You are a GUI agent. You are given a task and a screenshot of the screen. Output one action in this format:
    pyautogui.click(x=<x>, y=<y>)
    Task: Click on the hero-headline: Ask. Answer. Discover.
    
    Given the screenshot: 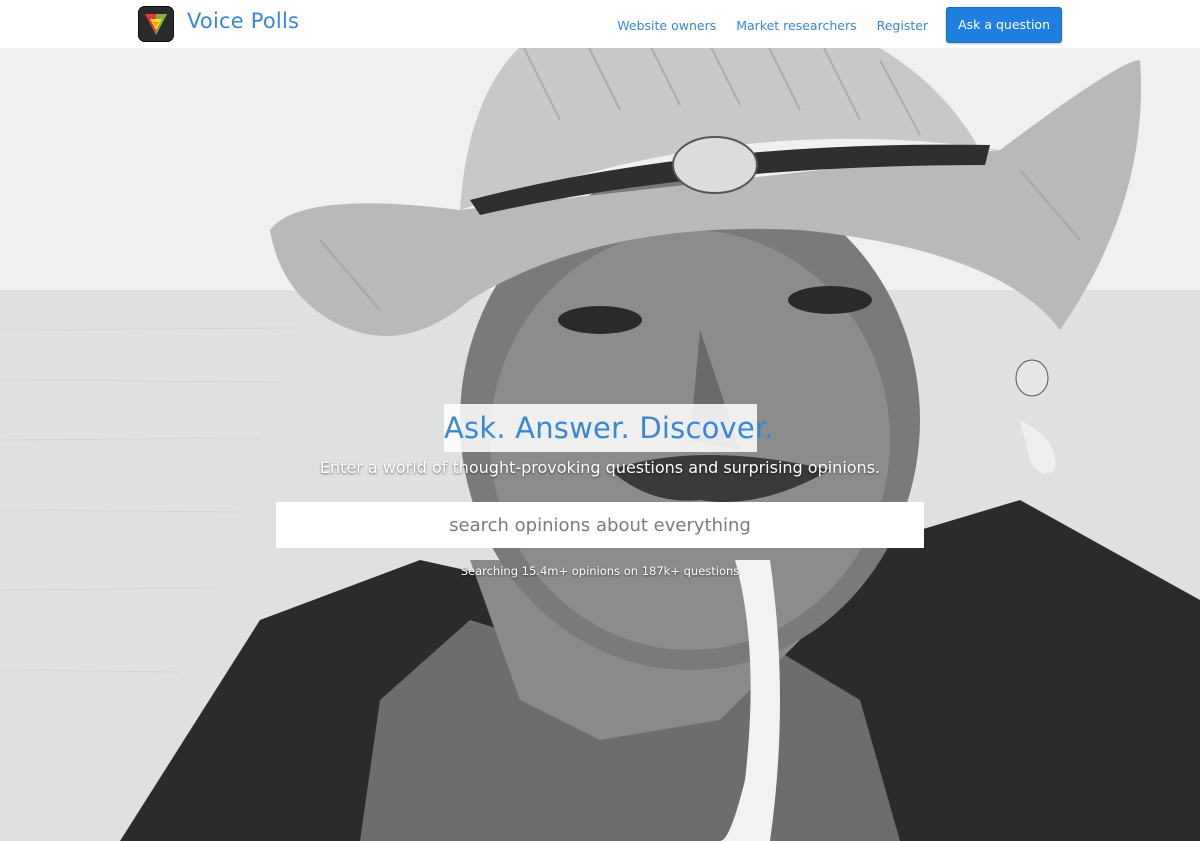 What is the action you would take?
    pyautogui.click(x=609, y=428)
    